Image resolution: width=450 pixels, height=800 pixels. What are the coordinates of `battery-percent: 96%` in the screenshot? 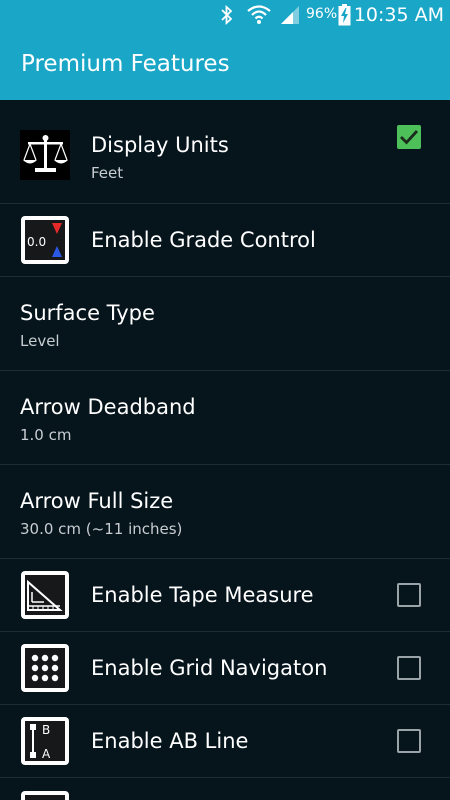 It's located at (322, 14).